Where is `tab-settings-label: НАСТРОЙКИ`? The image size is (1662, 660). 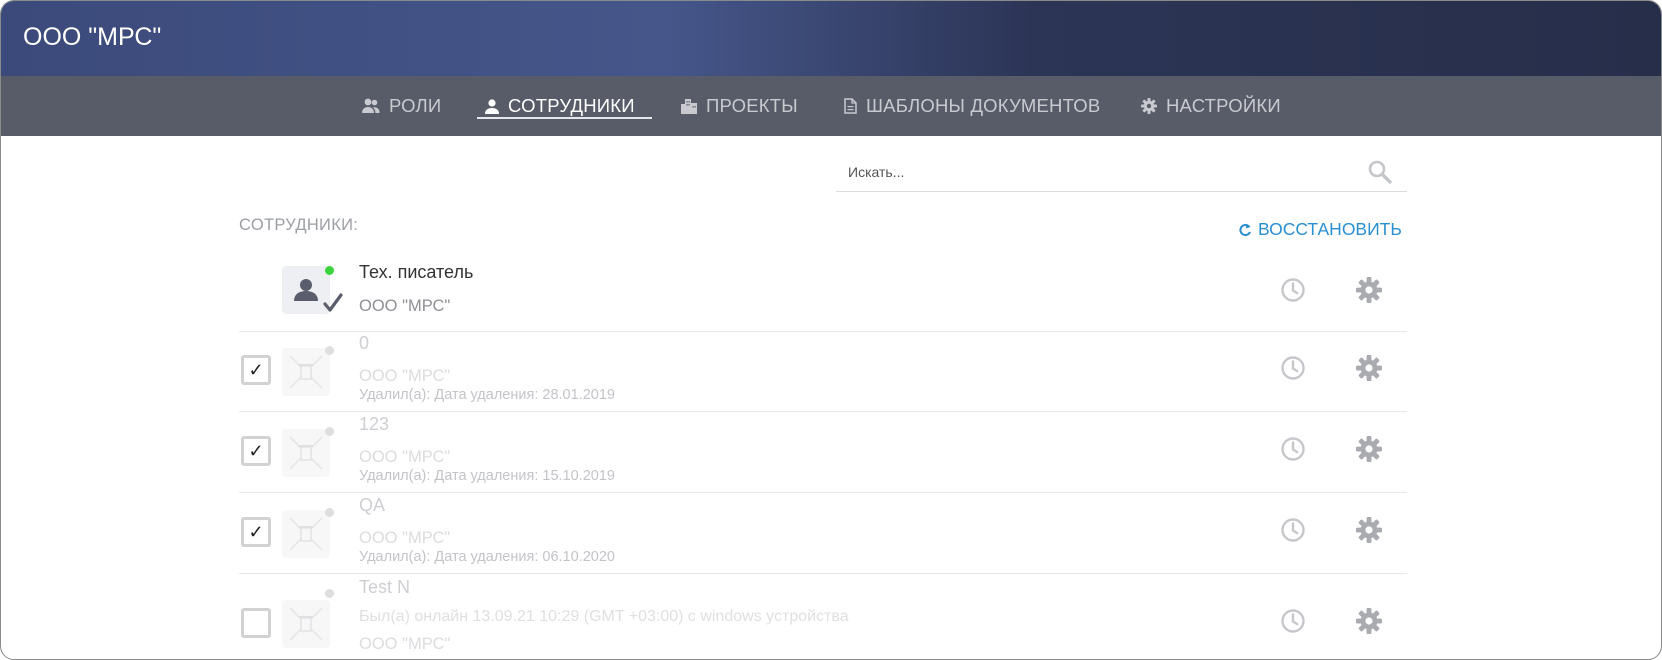 tab-settings-label: НАСТРОЙКИ is located at coordinates (1223, 105).